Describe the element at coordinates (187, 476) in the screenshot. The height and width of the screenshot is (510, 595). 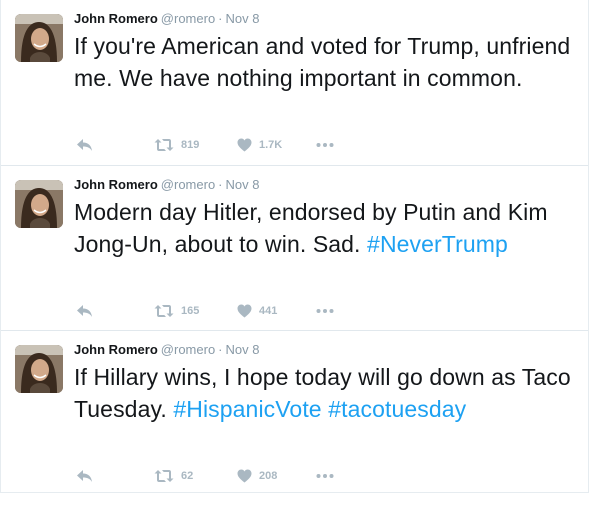
I see `retweet-count: 62` at that location.